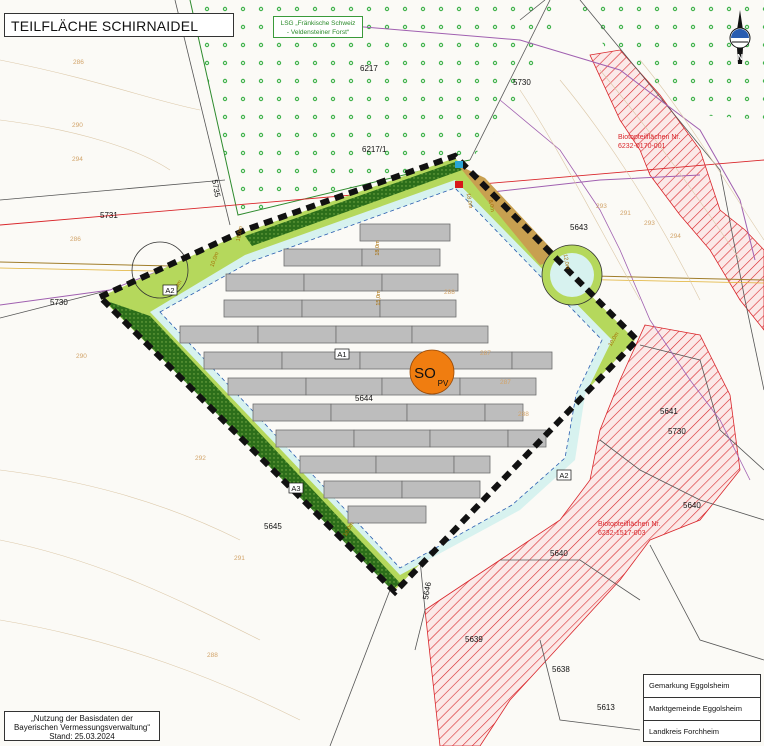 This screenshot has height=746, width=764. I want to click on source-line-3: Stand: 25.03.2024, so click(82, 736).